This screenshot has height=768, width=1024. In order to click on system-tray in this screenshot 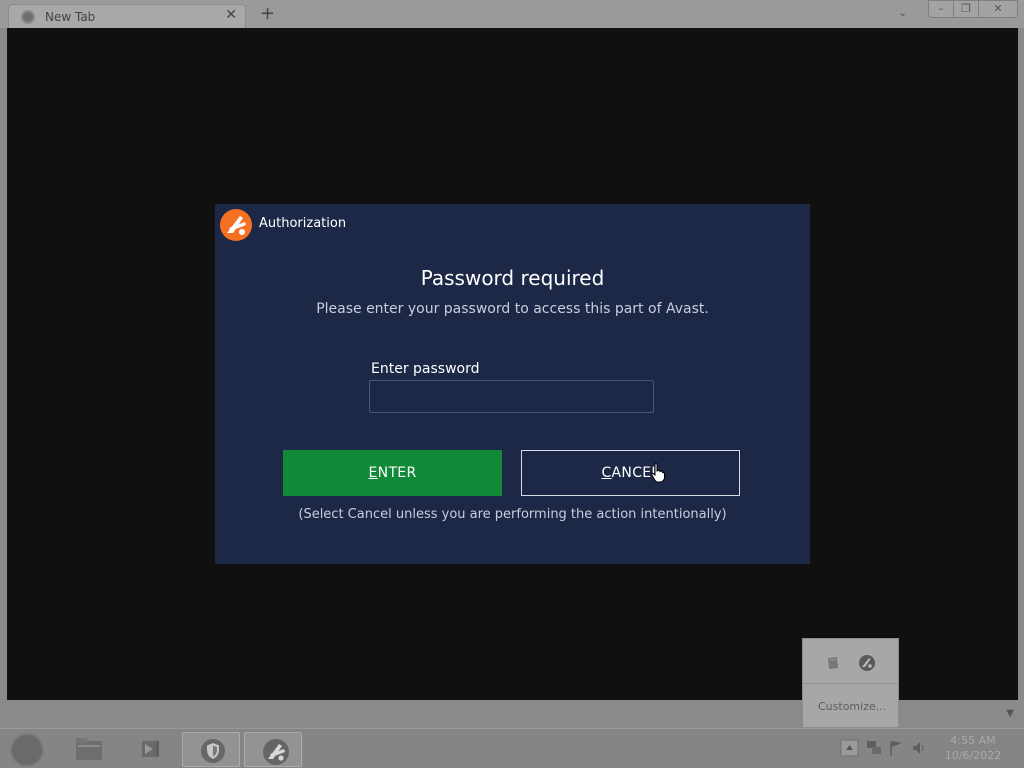, I will do `click(886, 750)`.